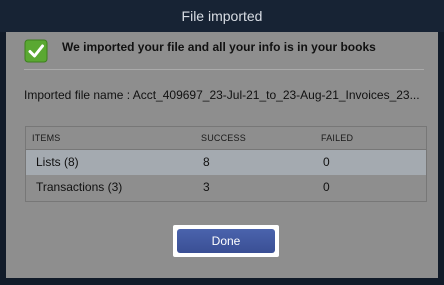  I want to click on header-items: ITEMS, so click(46, 138).